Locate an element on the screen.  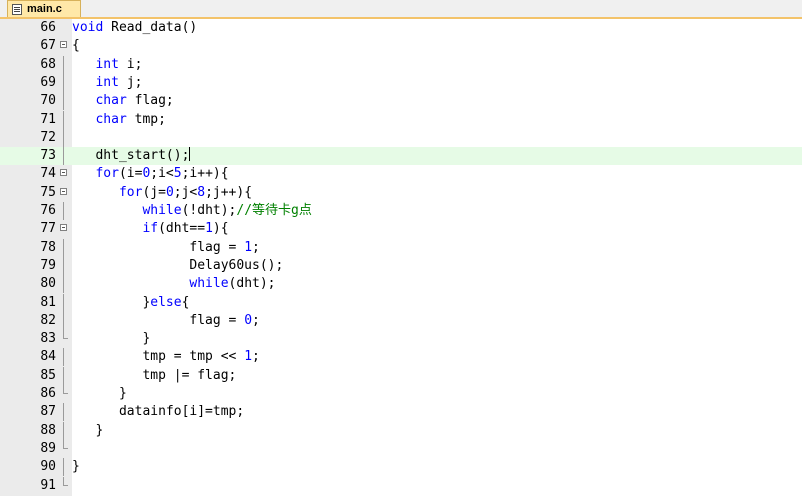
line-number: 71 is located at coordinates (48, 119).